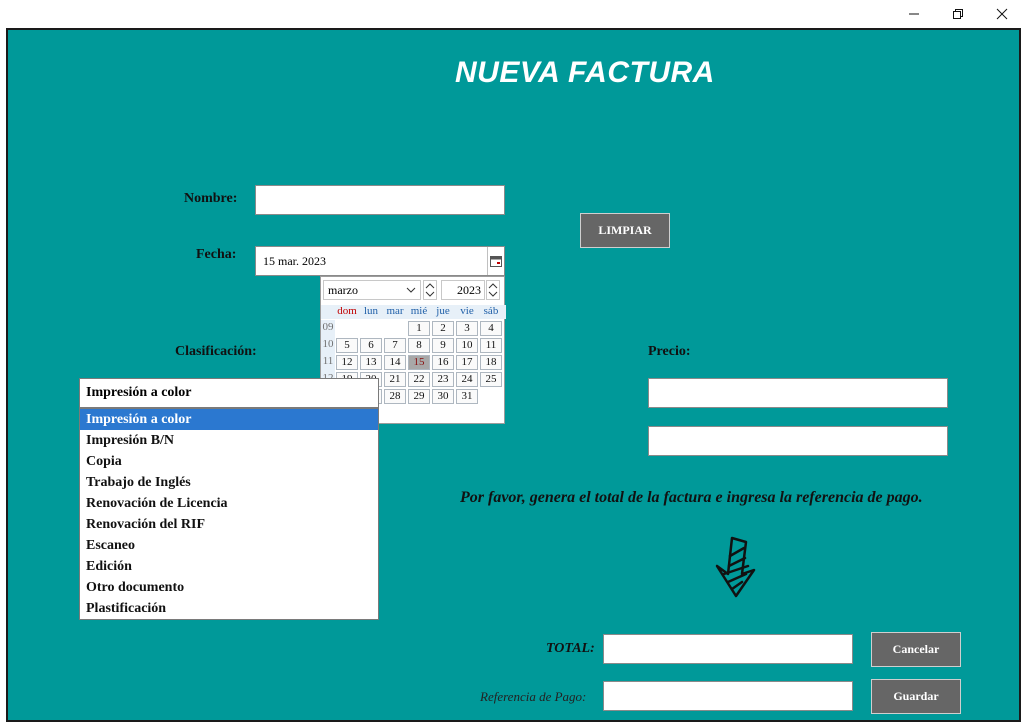 The height and width of the screenshot is (724, 1023). Describe the element at coordinates (735, 567) in the screenshot. I see `arrow-down-icon` at that location.